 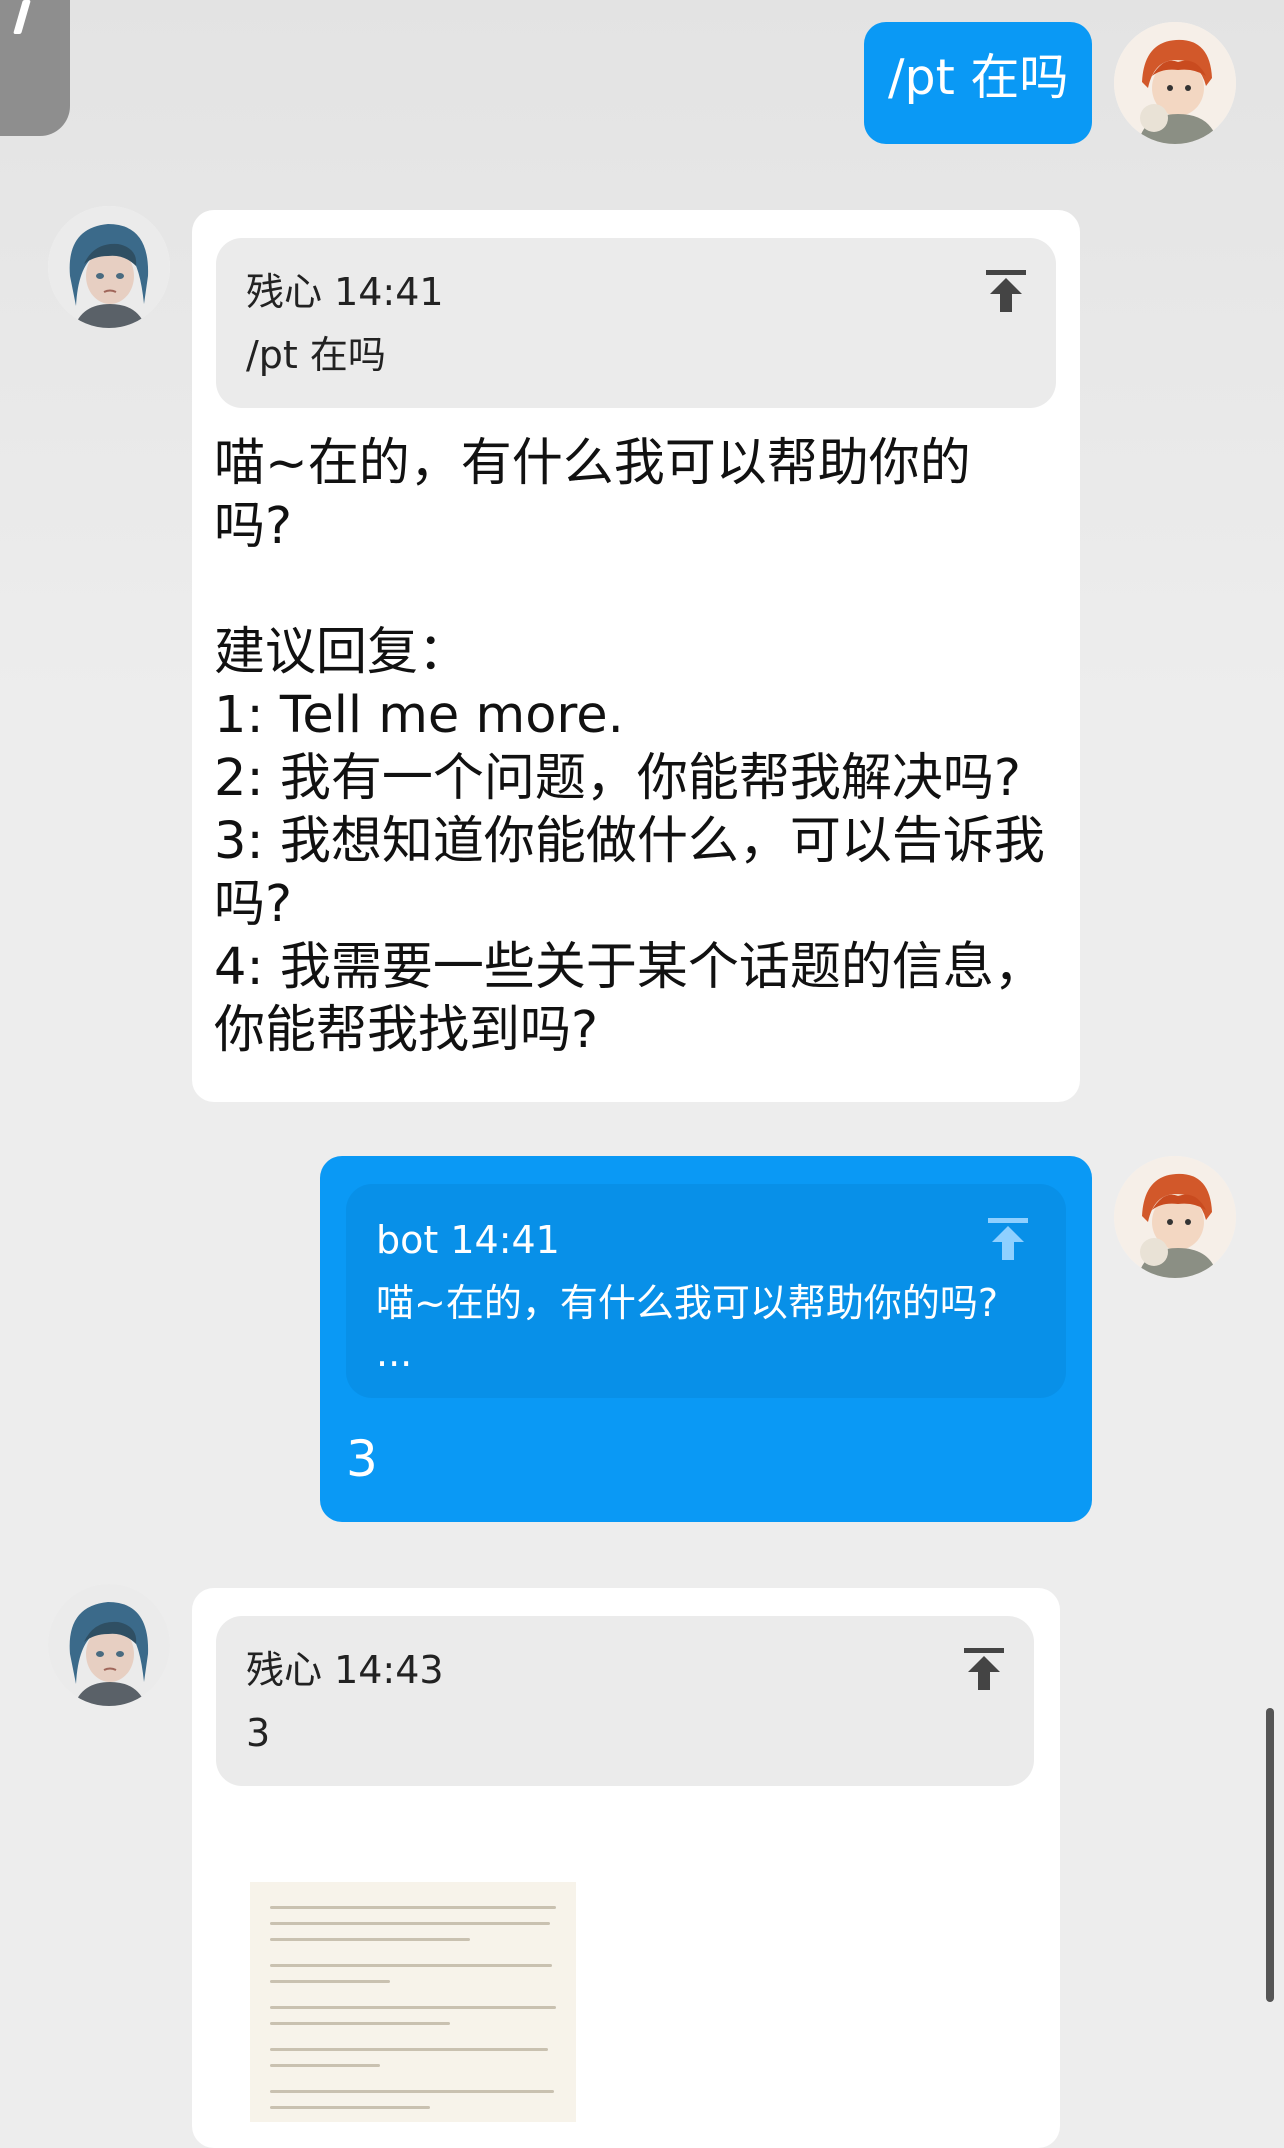 What do you see at coordinates (625, 1701) in the screenshot?
I see `quoted-message: 残心 14:43 3` at bounding box center [625, 1701].